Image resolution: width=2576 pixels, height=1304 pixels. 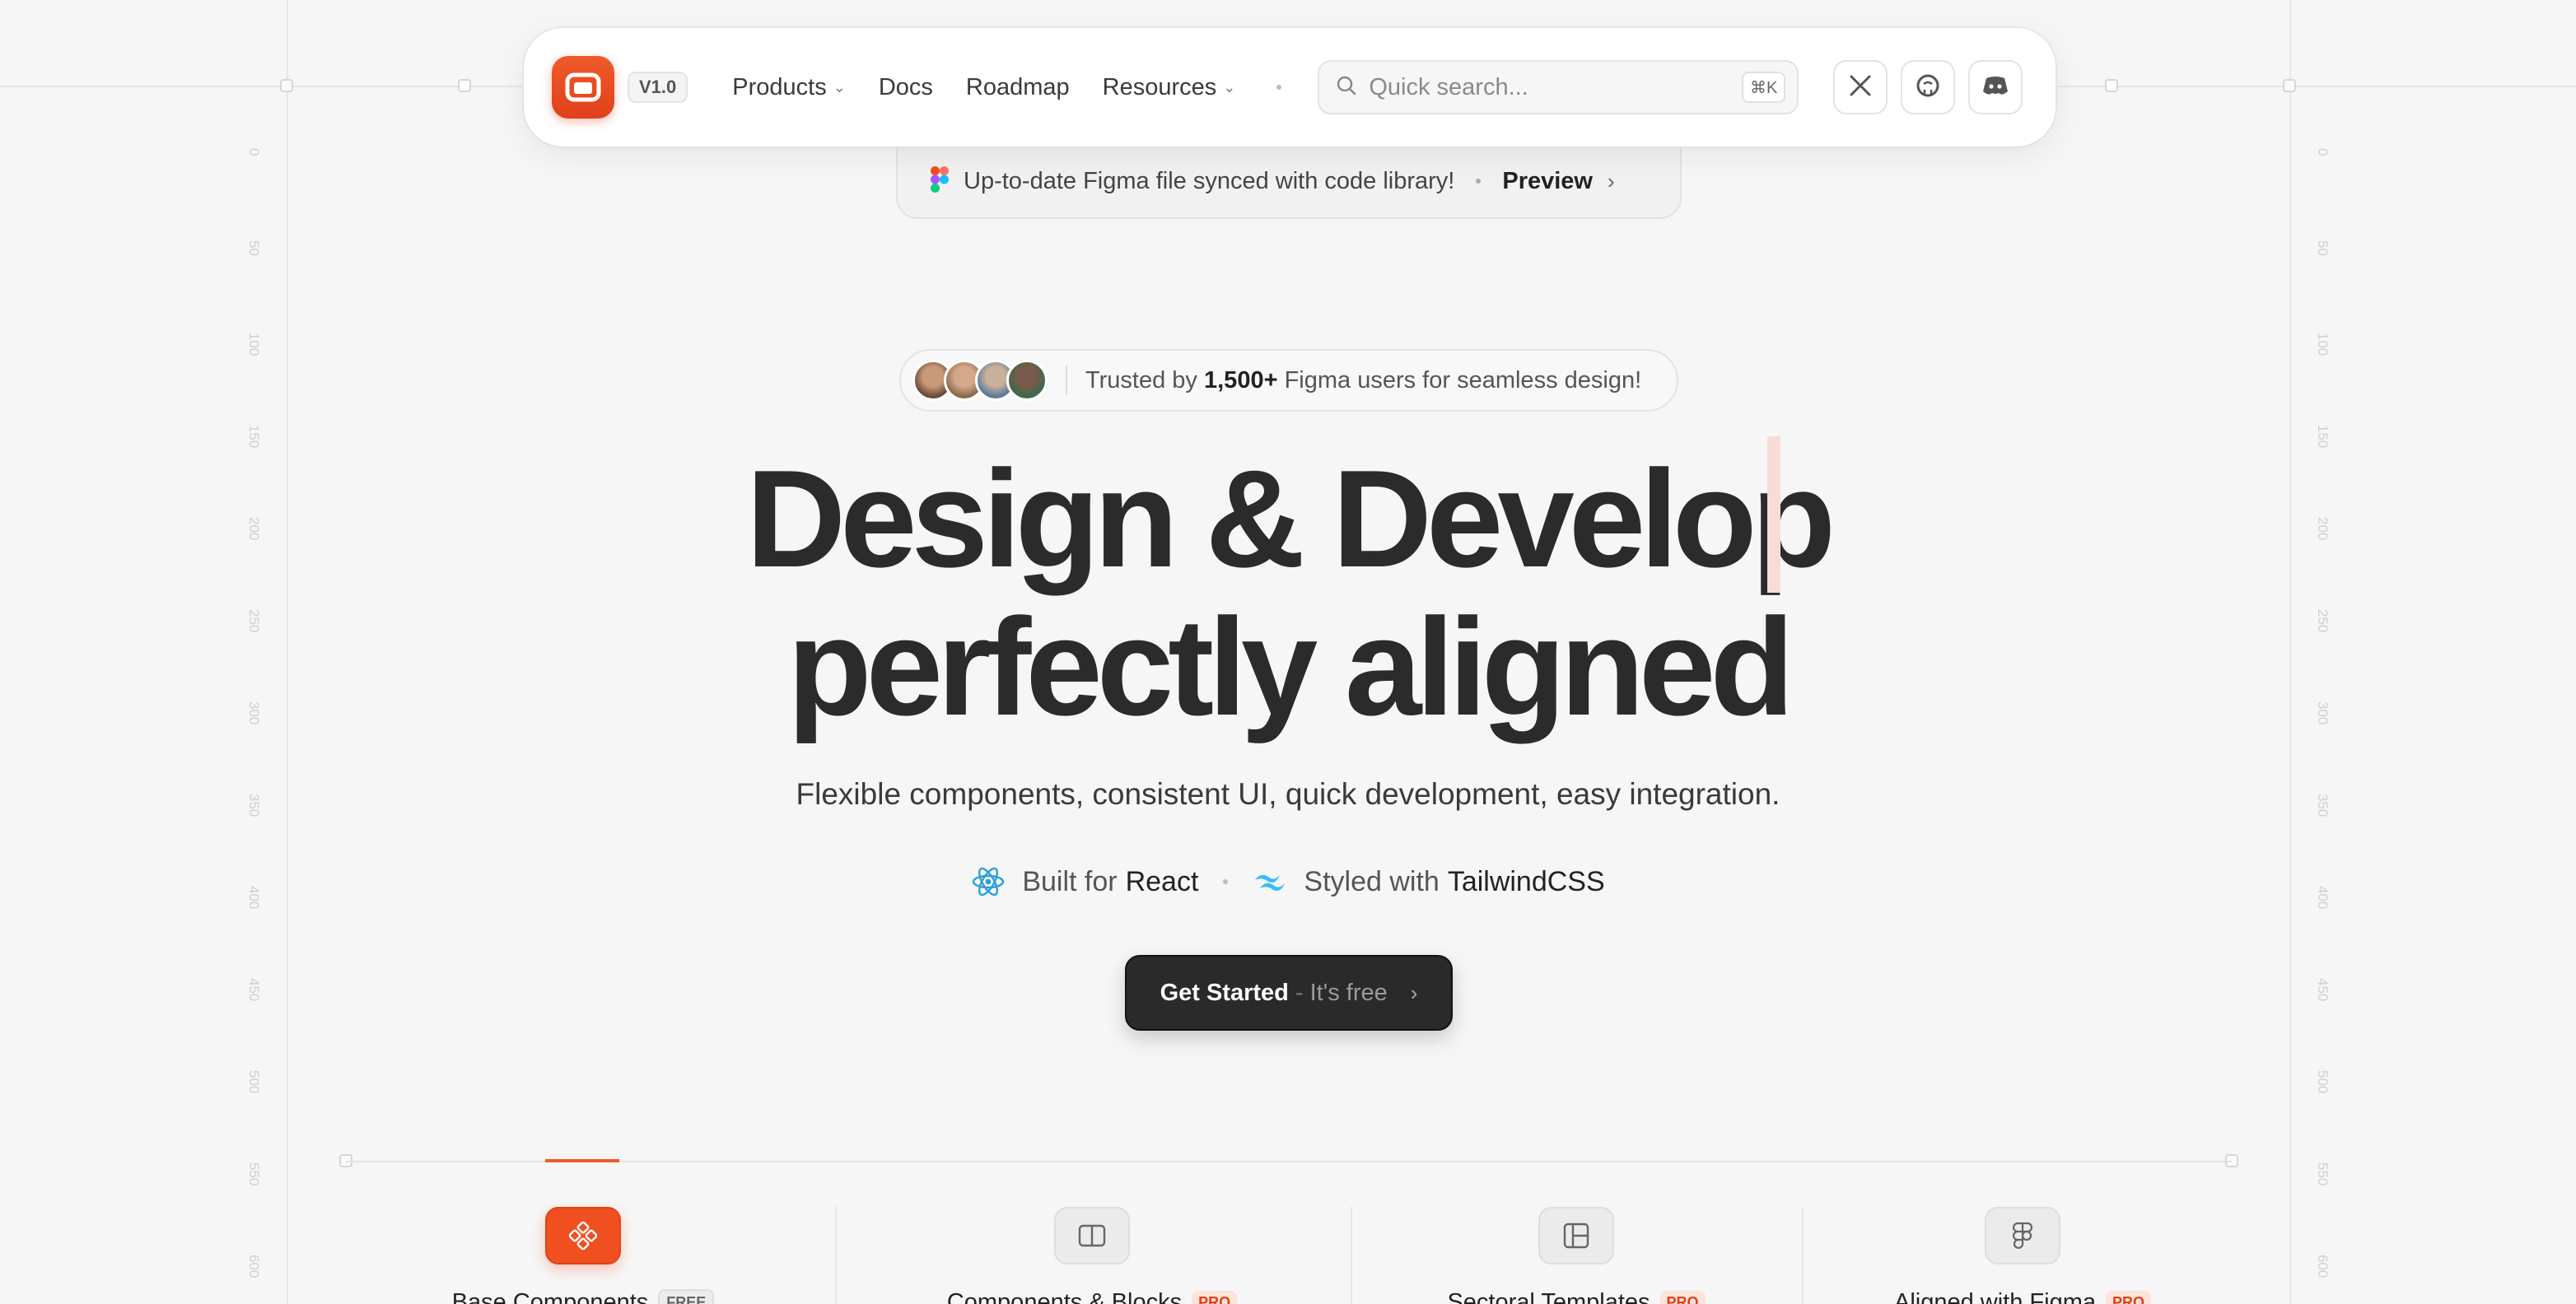 What do you see at coordinates (1159, 86) in the screenshot?
I see `nav-resources-label: Resources` at bounding box center [1159, 86].